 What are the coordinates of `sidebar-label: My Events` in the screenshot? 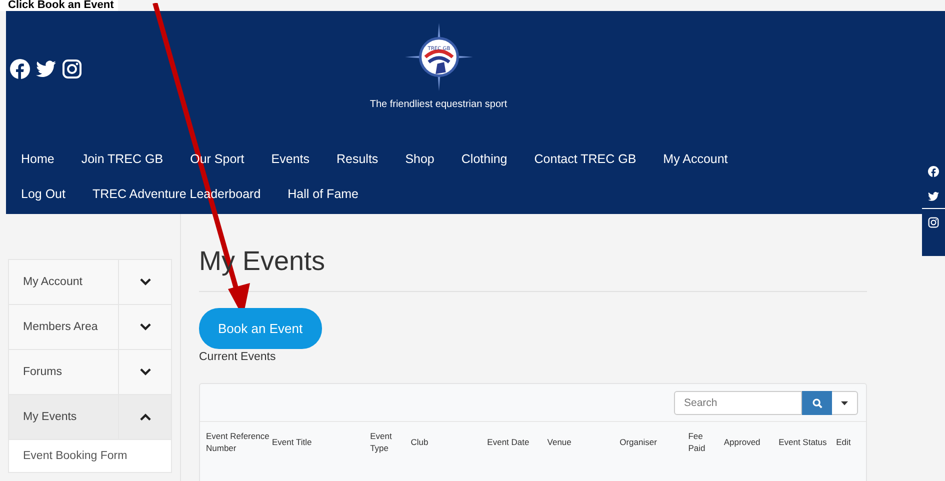 It's located at (50, 417).